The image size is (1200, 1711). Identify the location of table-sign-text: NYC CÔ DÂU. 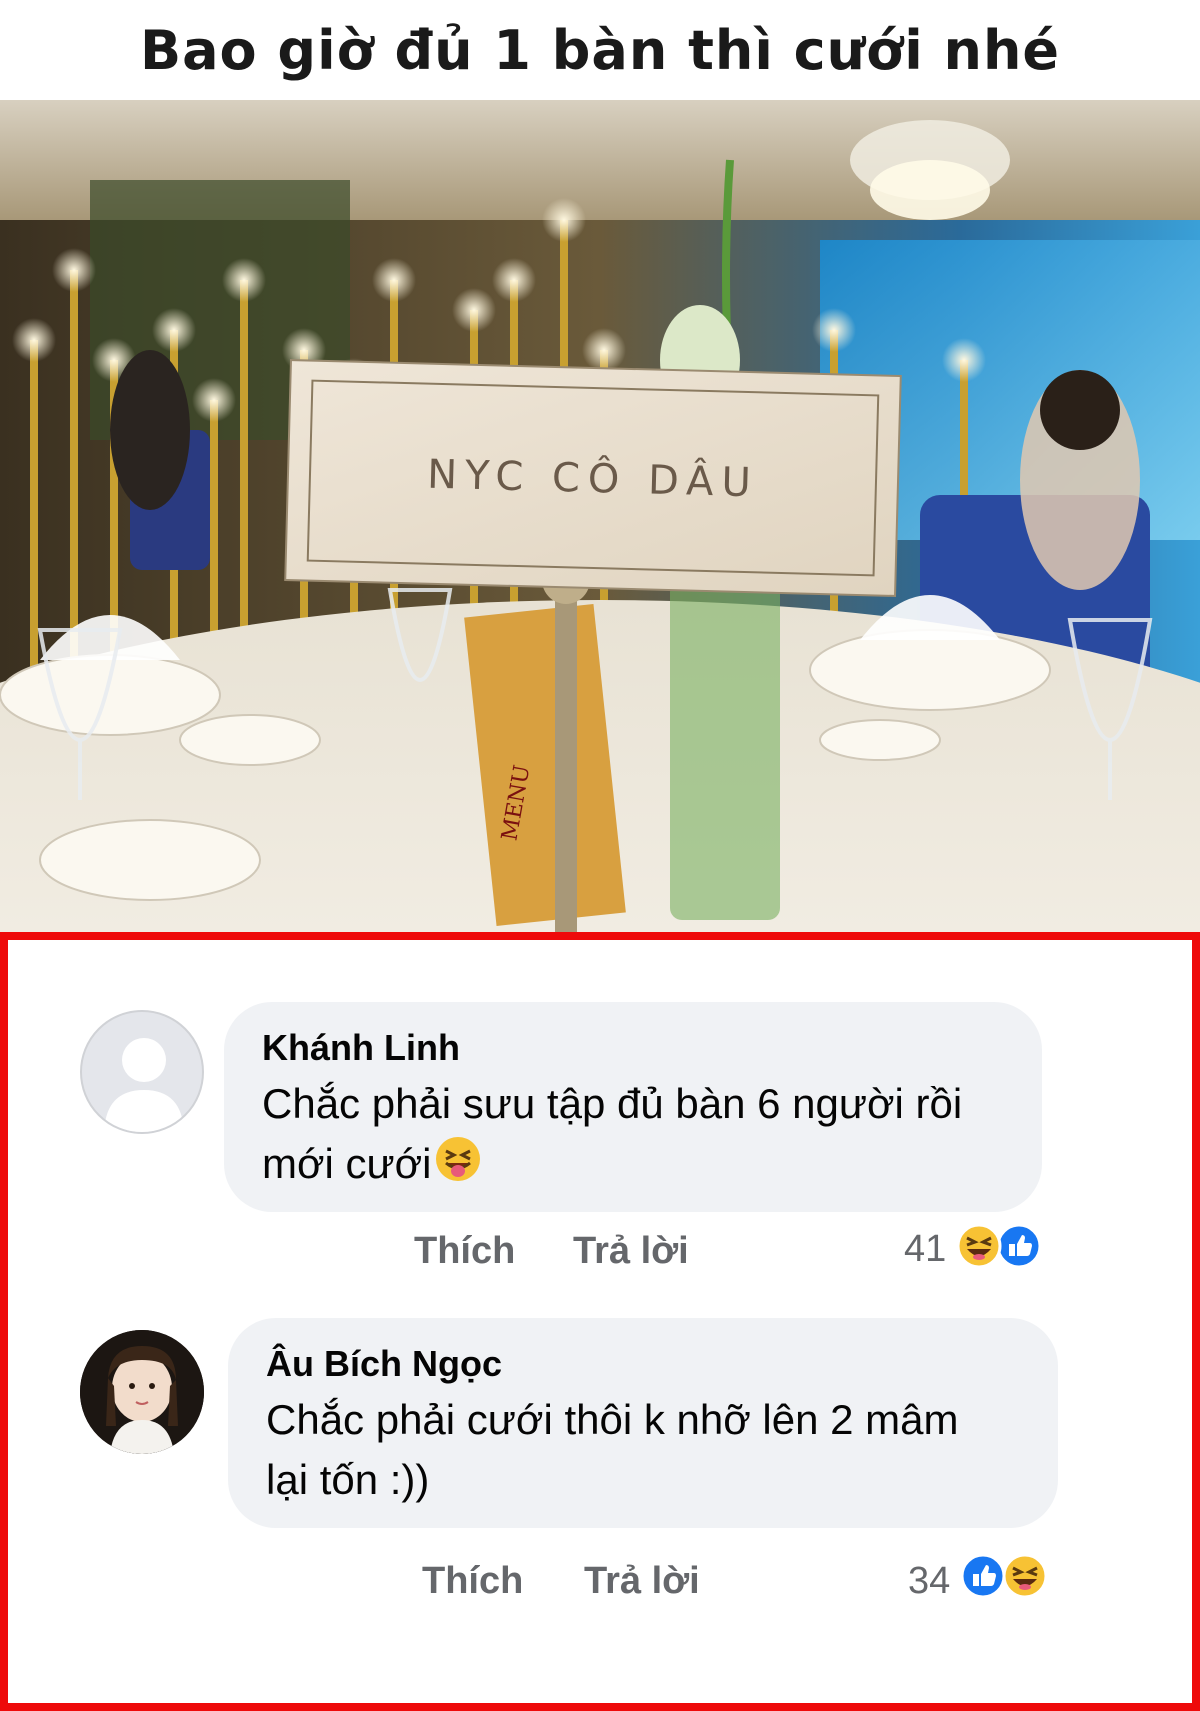
(593, 478).